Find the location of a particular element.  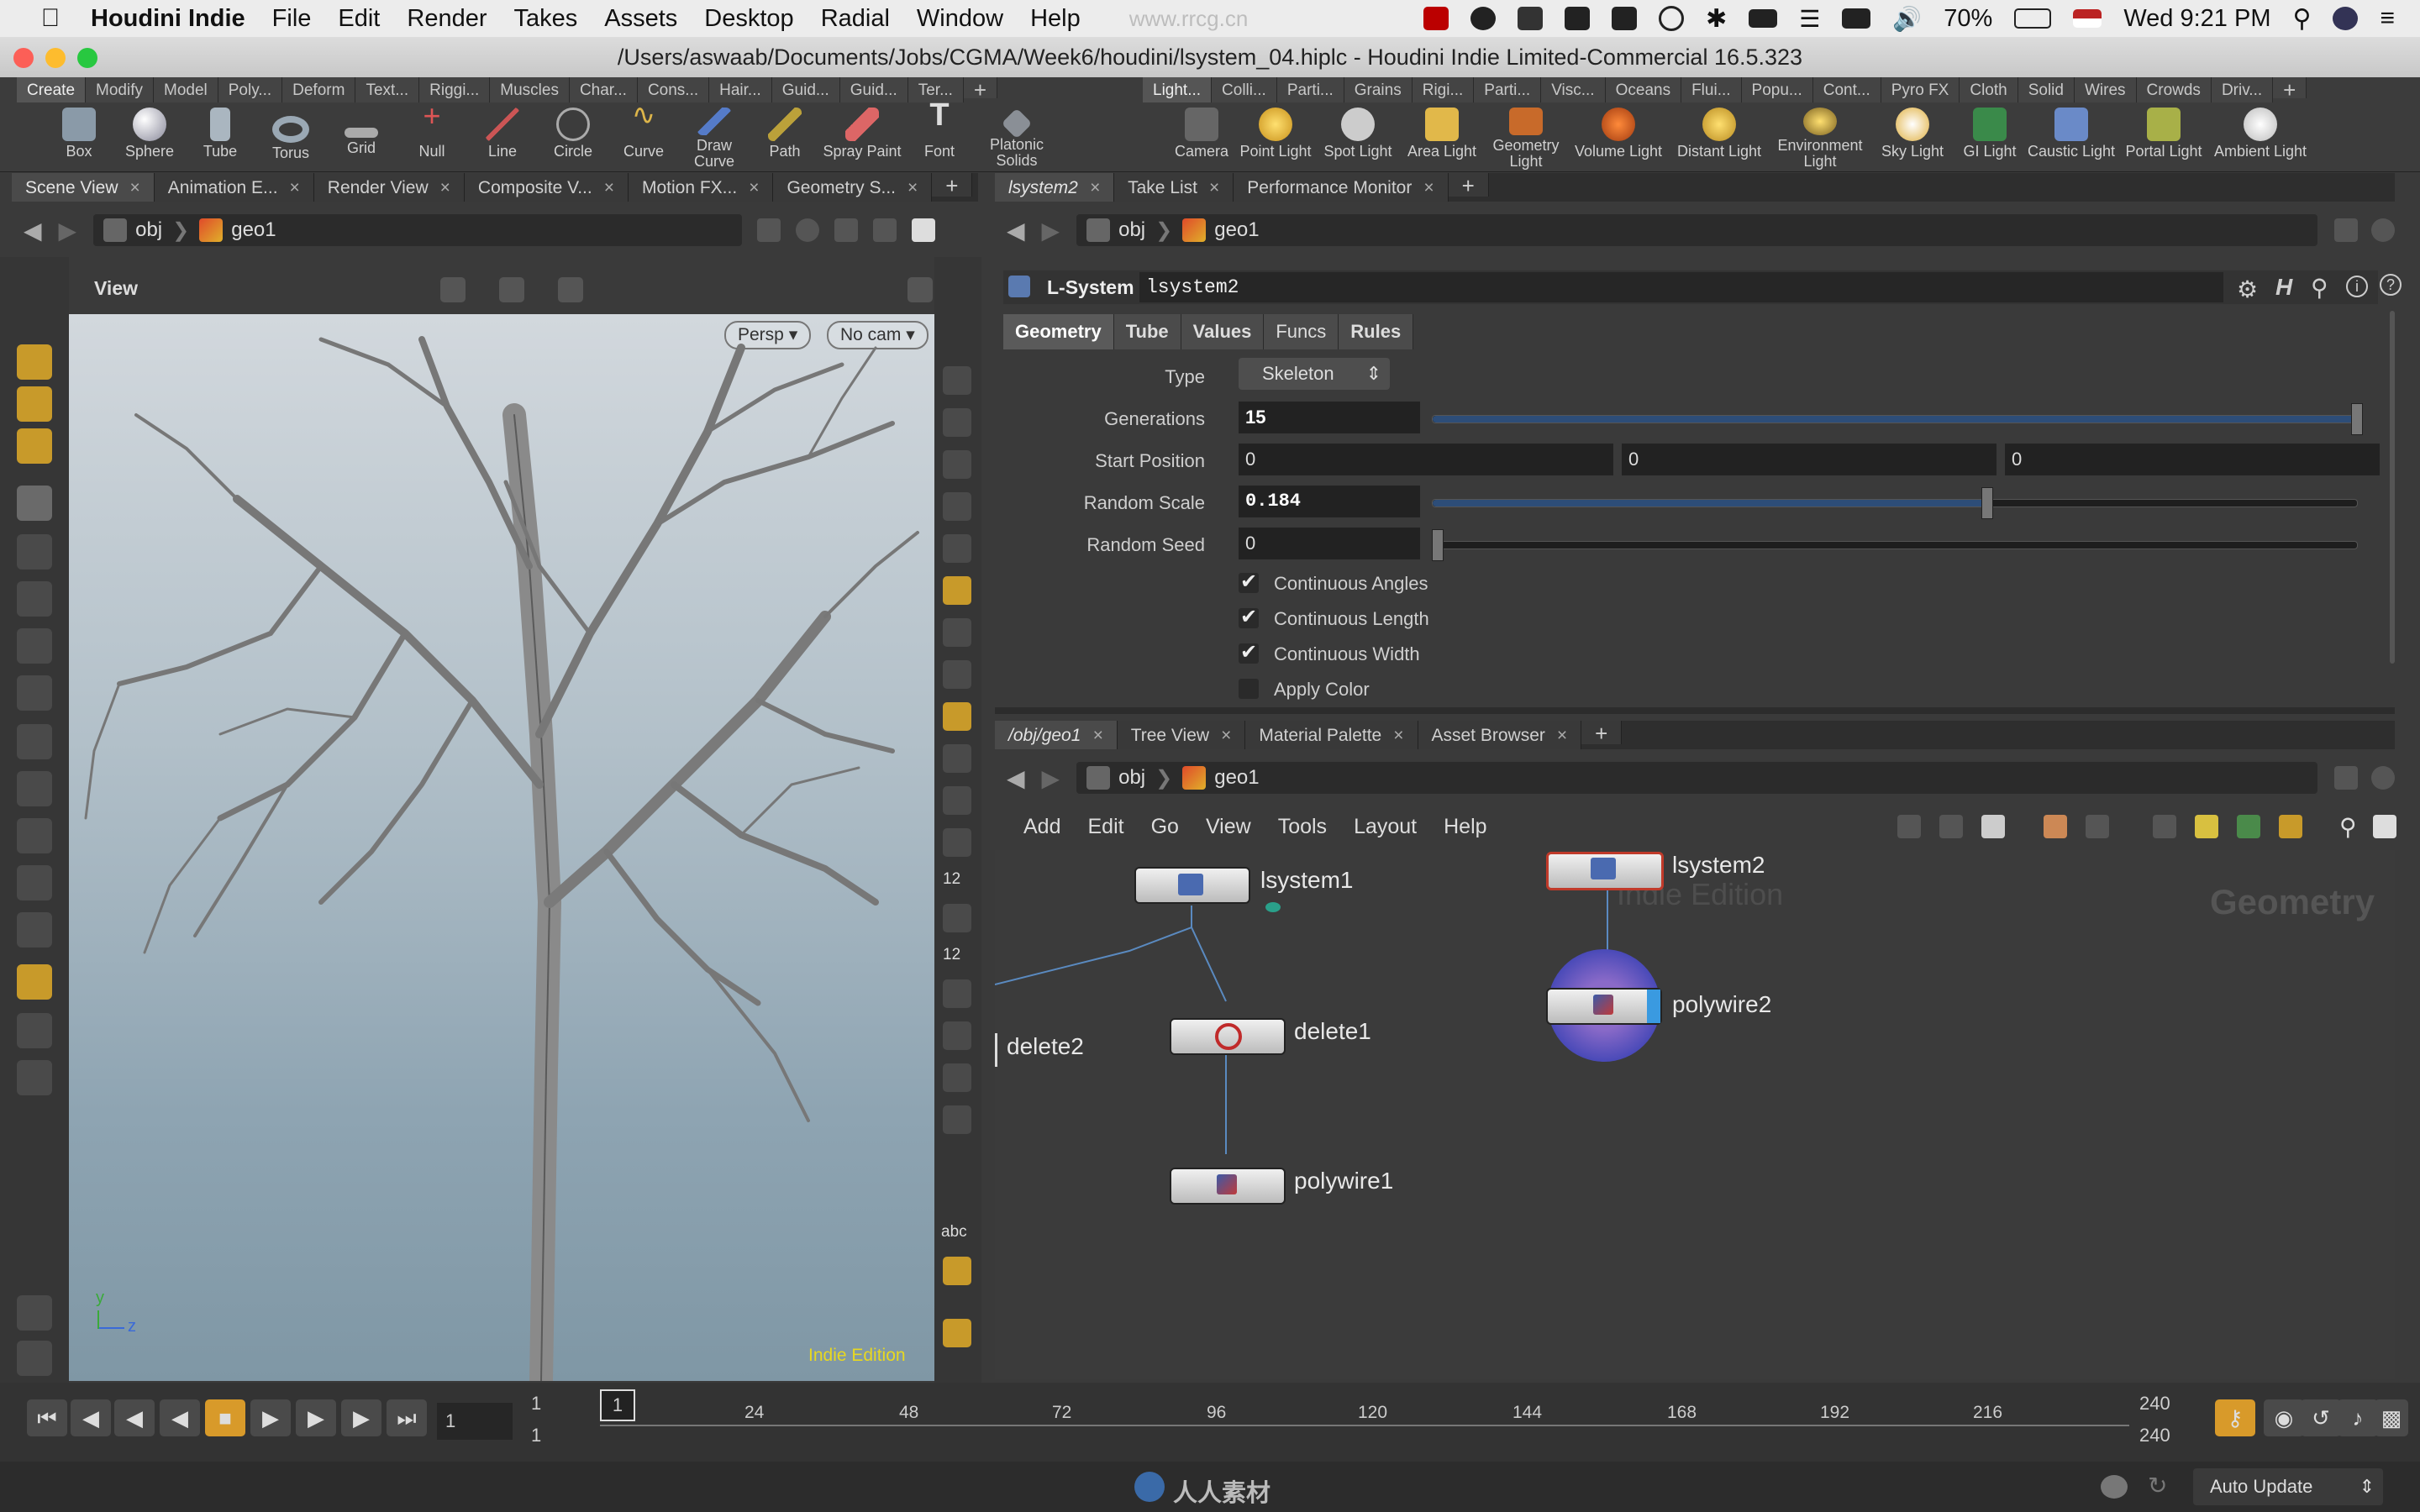

network-box-icon is located at coordinates (2164, 826).